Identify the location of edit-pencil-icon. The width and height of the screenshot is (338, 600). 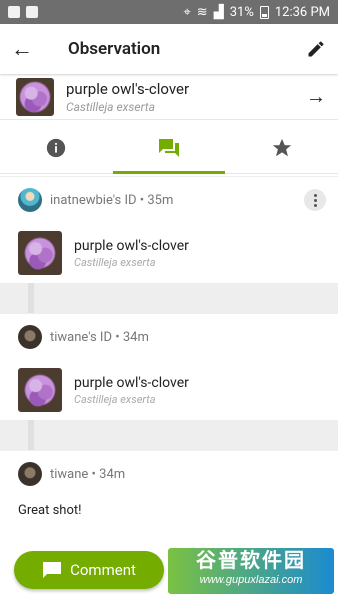
(316, 49).